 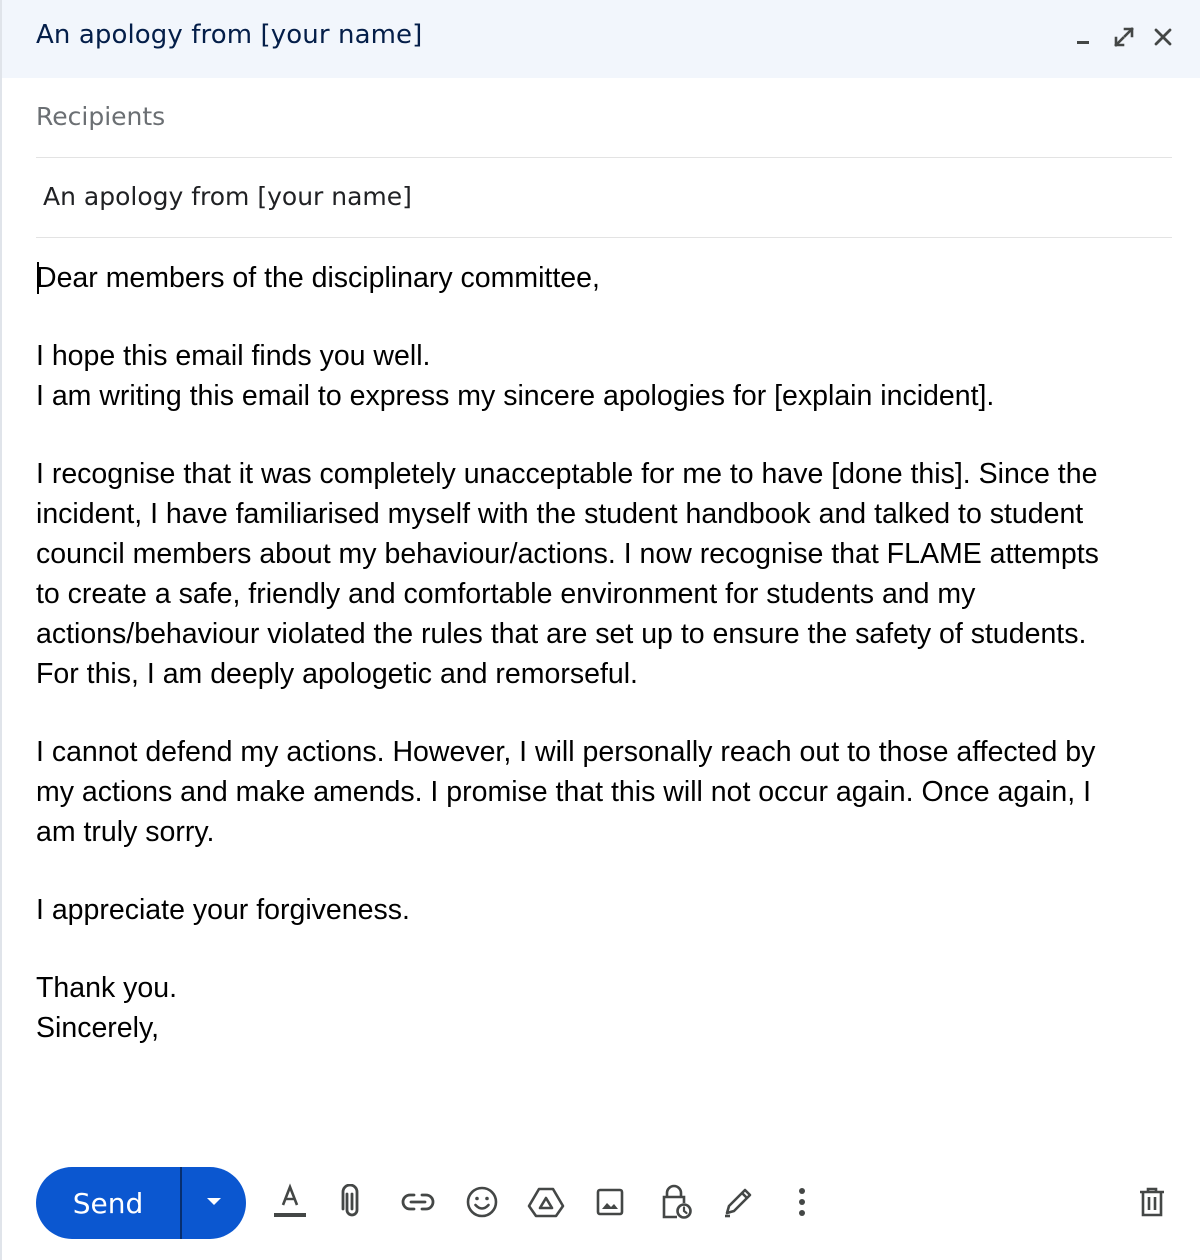 I want to click on minimize-icon, so click(x=1083, y=39).